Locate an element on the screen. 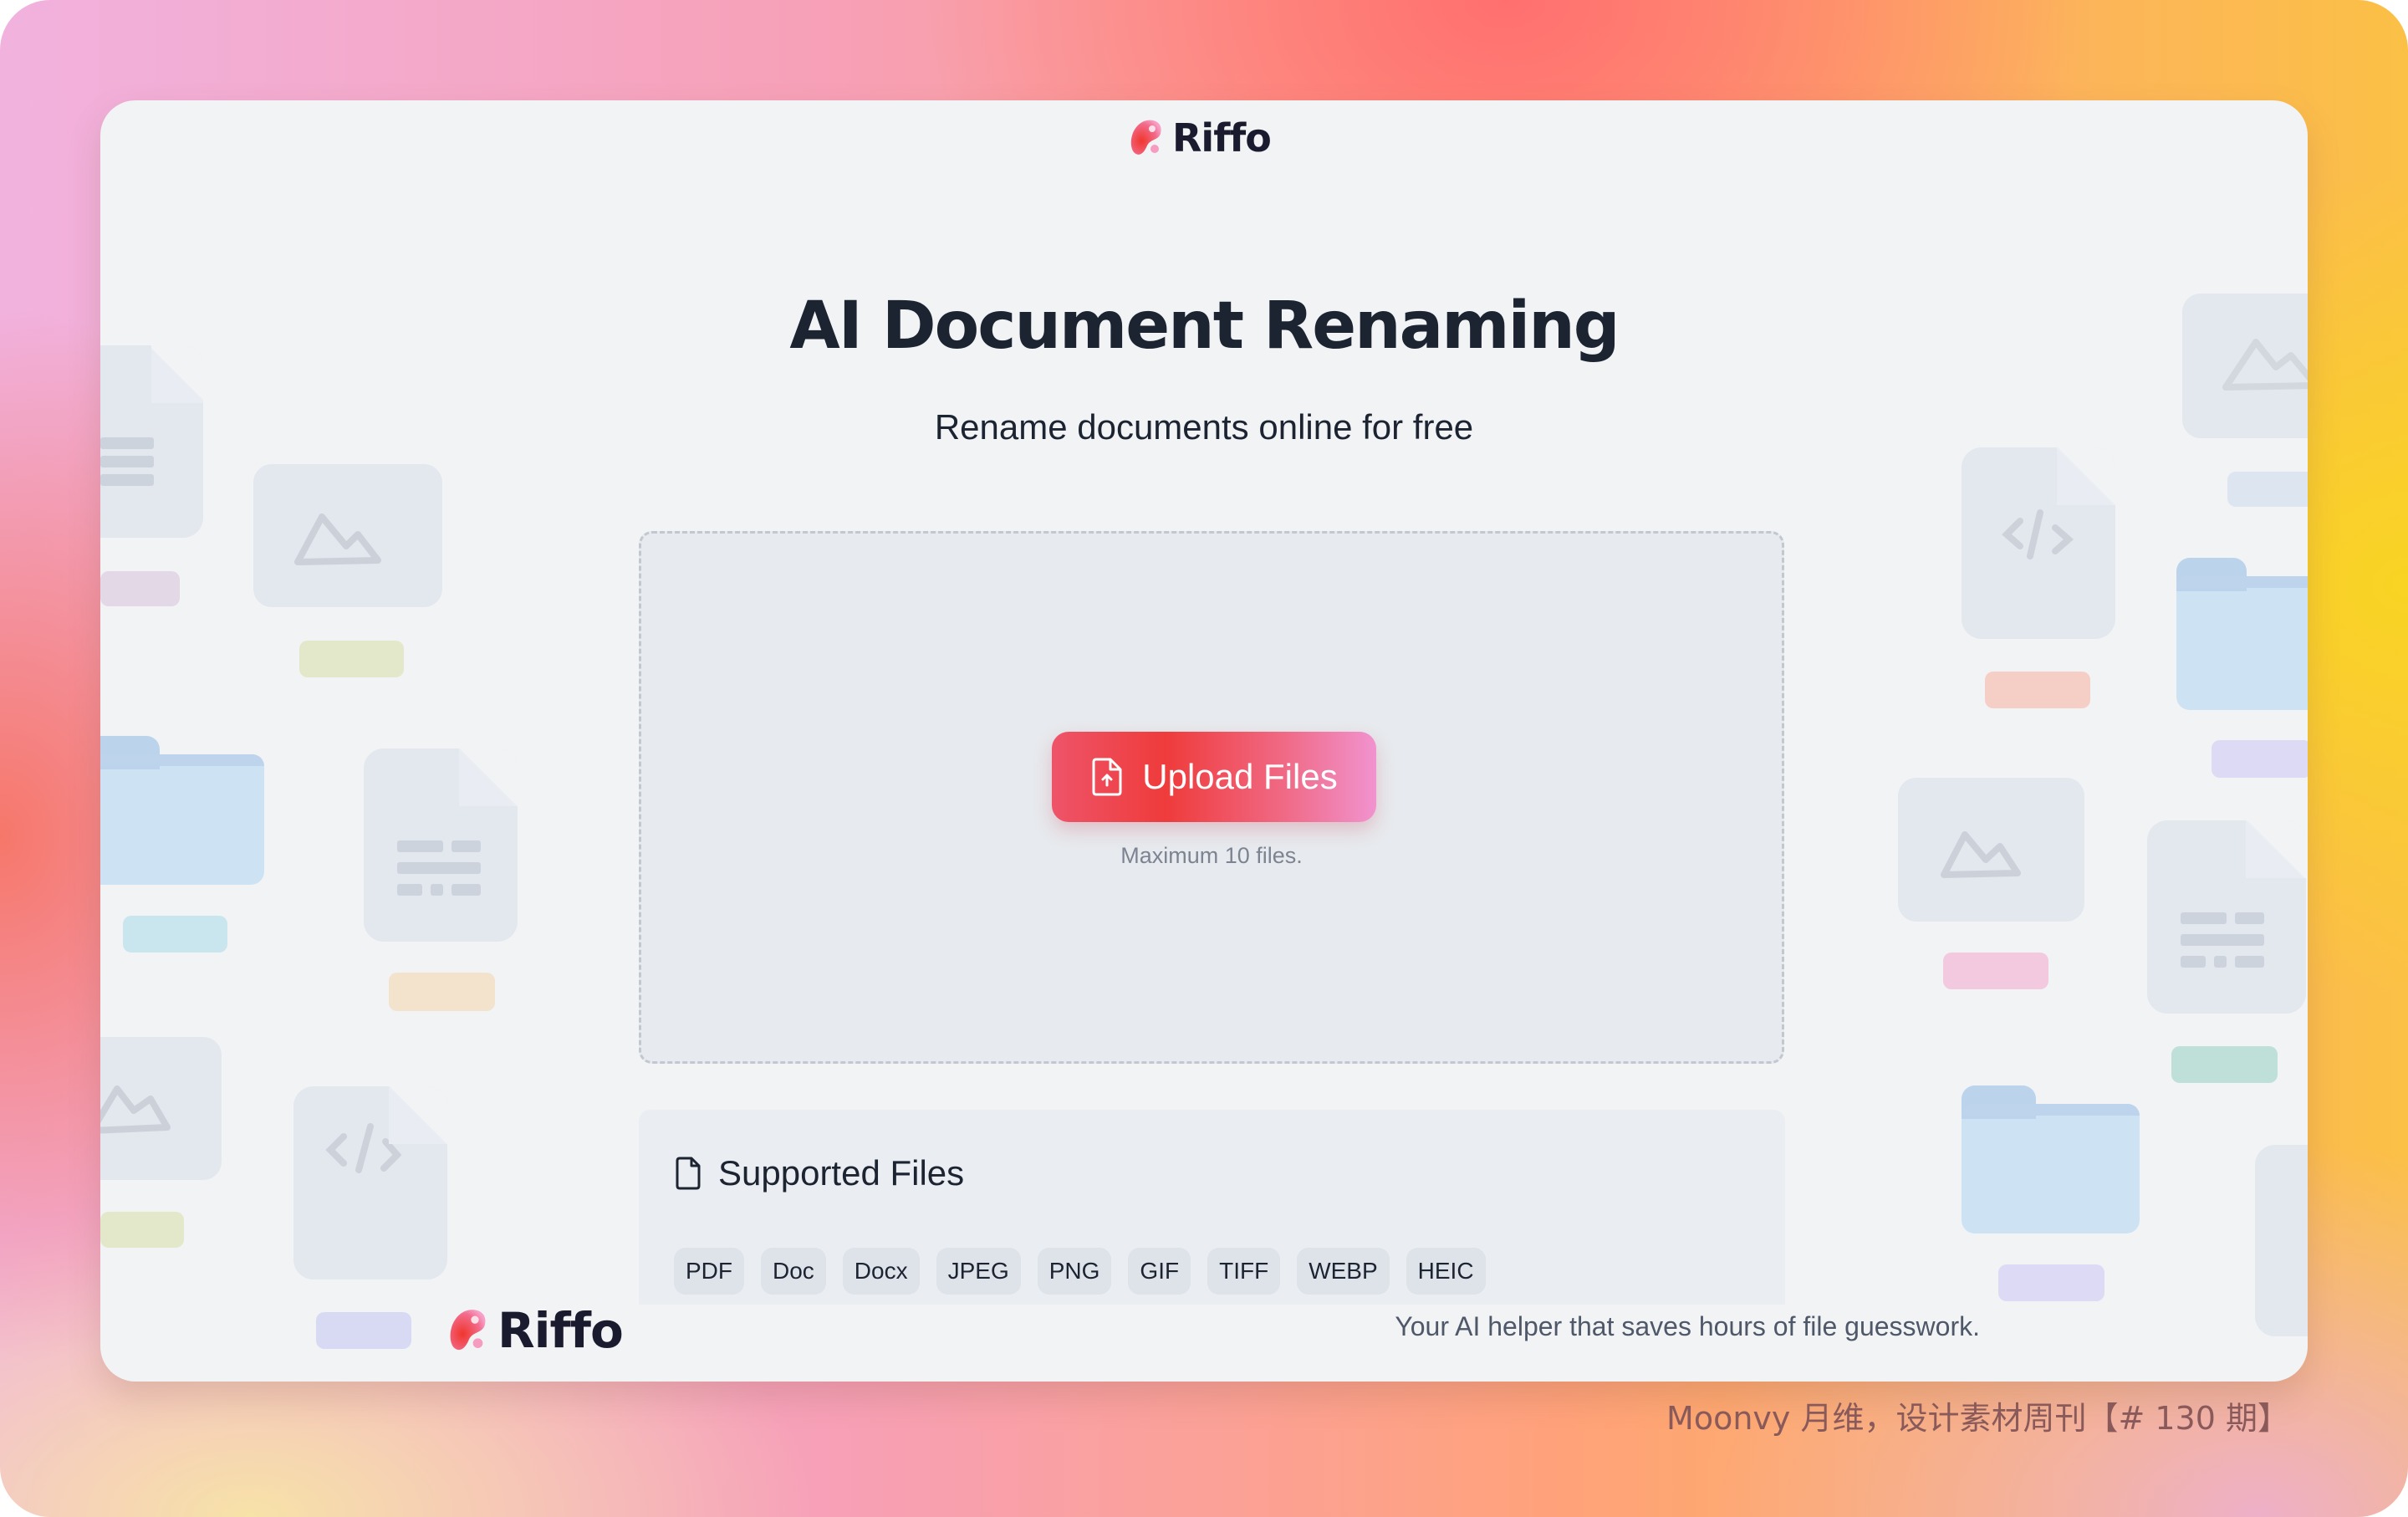  page-subtitle: Rename documents online for free is located at coordinates (1204, 427).